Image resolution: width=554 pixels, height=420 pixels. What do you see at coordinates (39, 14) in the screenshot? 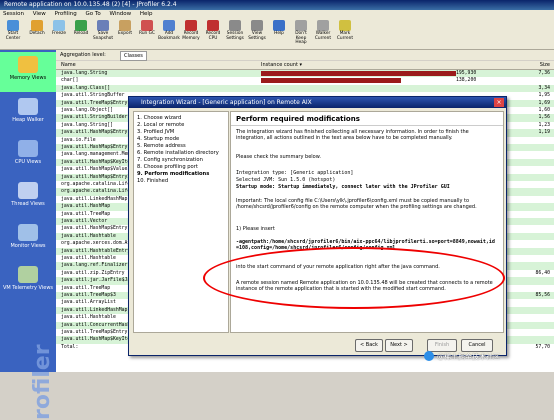
I see `menu-view: View` at bounding box center [39, 14].